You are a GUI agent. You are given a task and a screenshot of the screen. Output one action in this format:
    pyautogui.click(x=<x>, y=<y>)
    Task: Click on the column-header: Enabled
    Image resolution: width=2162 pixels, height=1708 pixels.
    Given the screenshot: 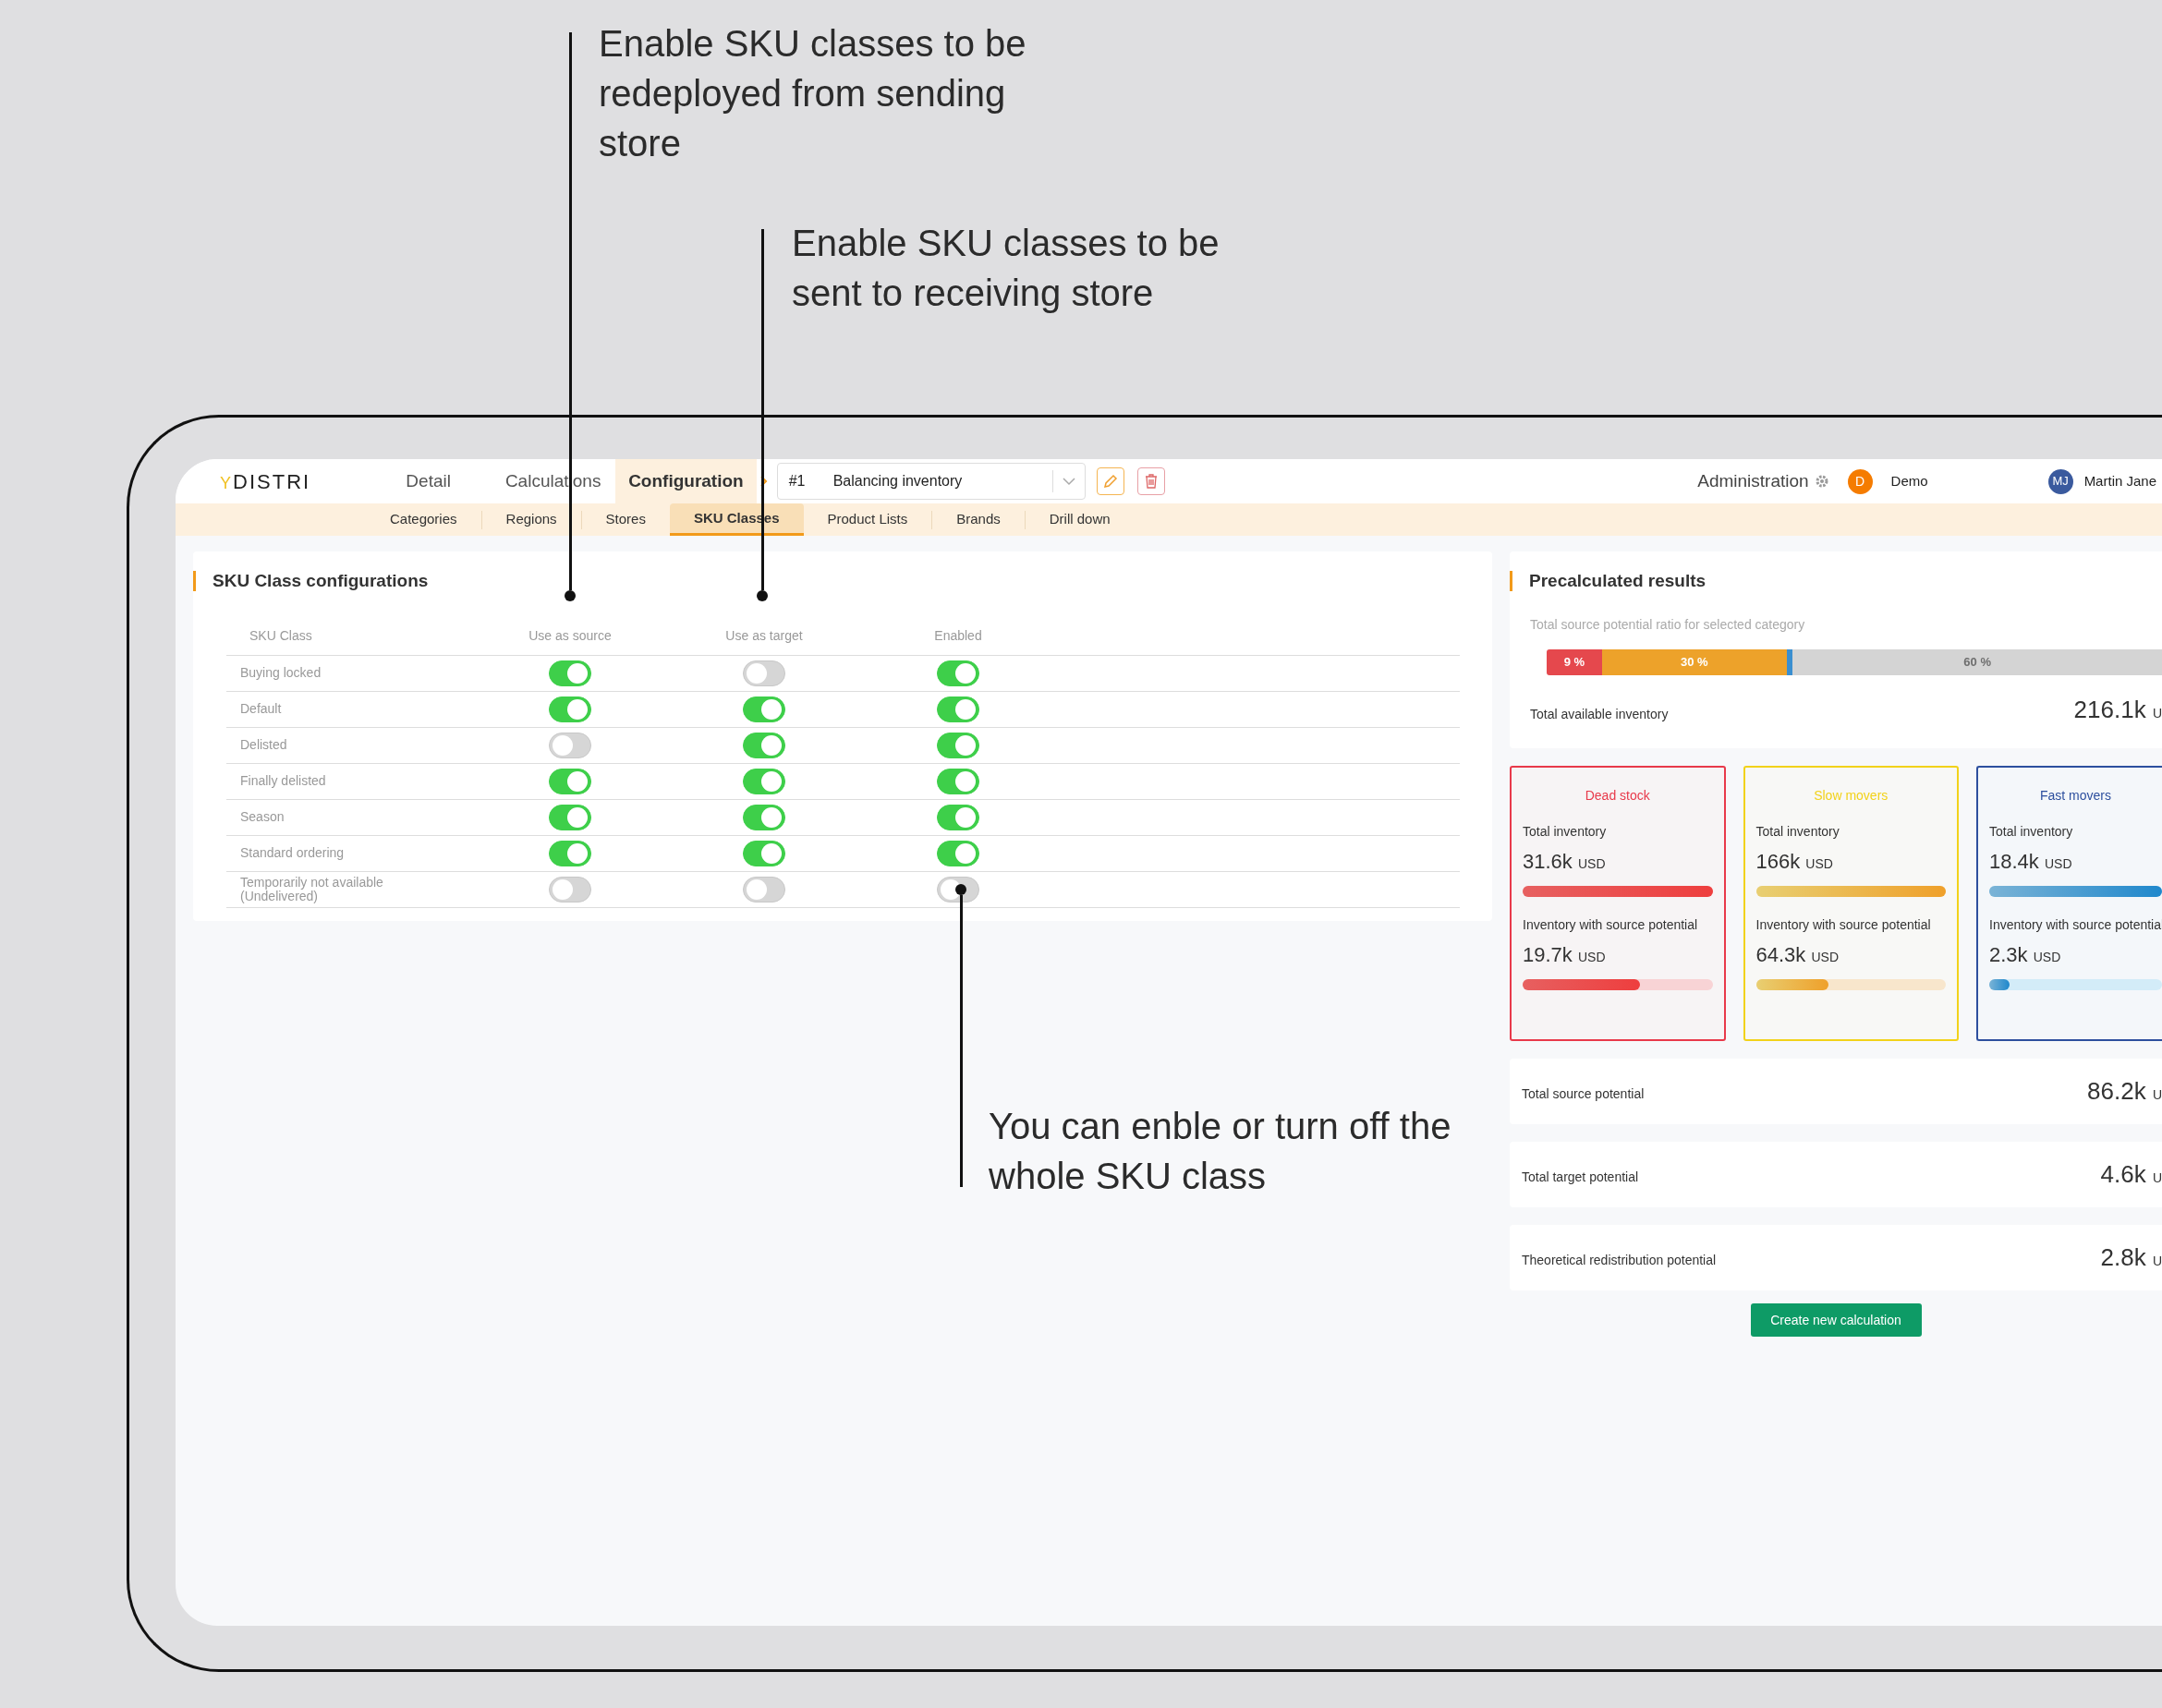 What is the action you would take?
    pyautogui.click(x=958, y=635)
    